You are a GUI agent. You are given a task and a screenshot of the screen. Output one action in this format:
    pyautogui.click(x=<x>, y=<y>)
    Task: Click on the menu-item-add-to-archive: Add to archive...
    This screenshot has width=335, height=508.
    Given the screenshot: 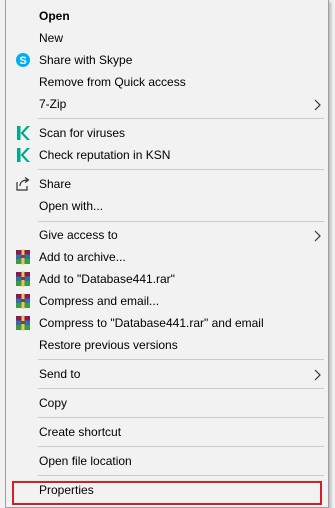 What is the action you would take?
    pyautogui.click(x=167, y=257)
    